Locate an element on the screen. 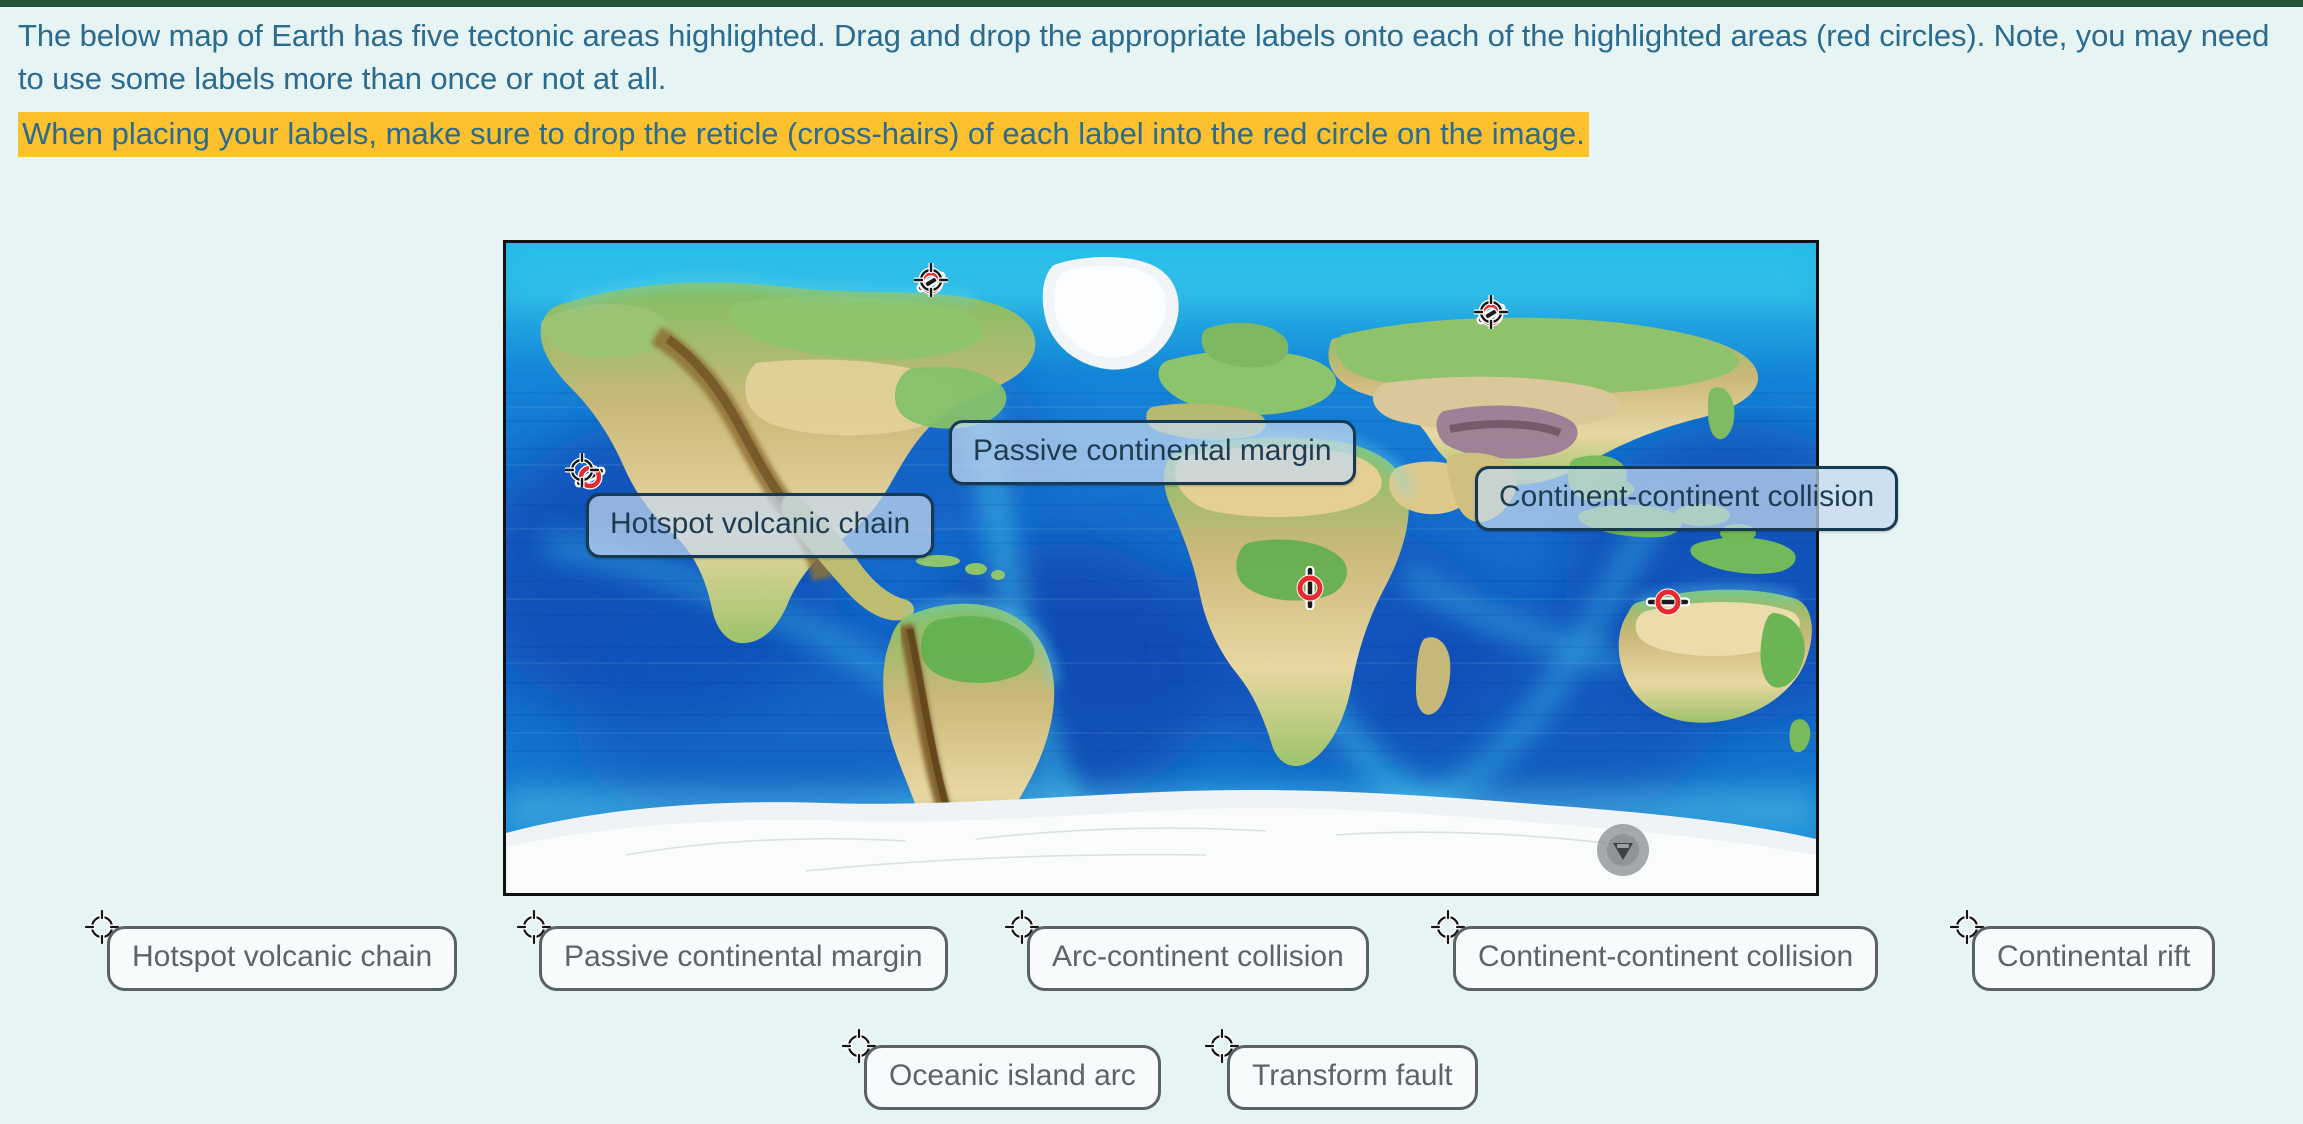 The image size is (2303, 1124). placed-label-continent-continent-collision: Continent-continent collision is located at coordinates (1687, 498).